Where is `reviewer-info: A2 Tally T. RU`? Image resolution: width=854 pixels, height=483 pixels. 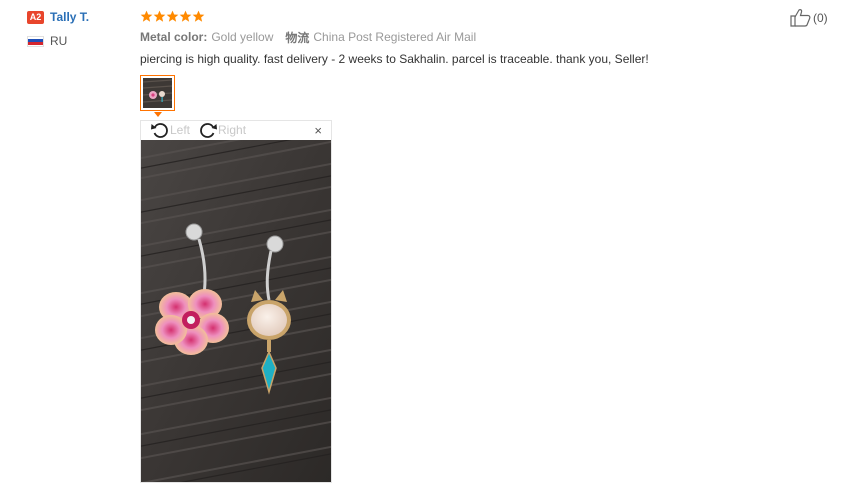
reviewer-info: A2 Tally T. RU is located at coordinates (82, 29).